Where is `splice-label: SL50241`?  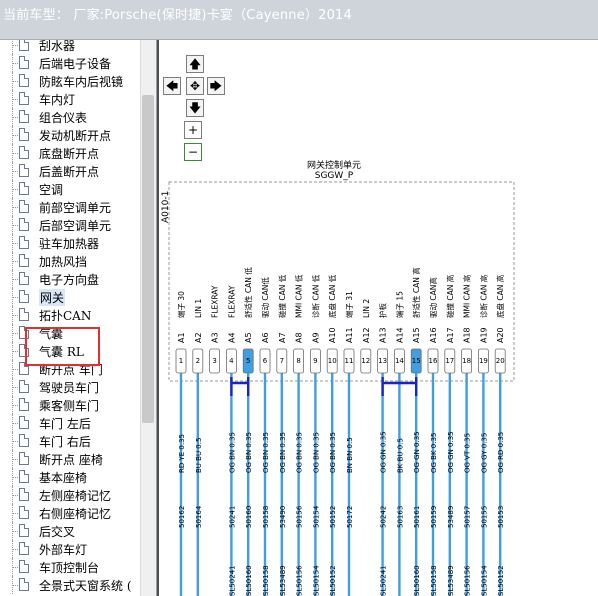 splice-label: SL50241 is located at coordinates (384, 580).